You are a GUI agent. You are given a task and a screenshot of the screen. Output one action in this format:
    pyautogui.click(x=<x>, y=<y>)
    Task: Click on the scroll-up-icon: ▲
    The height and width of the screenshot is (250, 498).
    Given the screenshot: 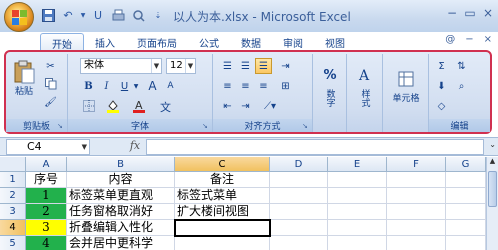 What is the action you would take?
    pyautogui.click(x=492, y=163)
    